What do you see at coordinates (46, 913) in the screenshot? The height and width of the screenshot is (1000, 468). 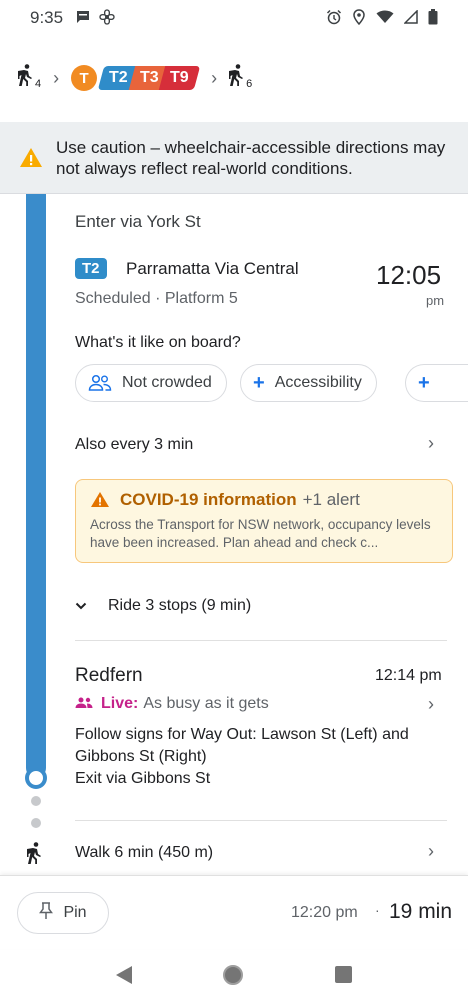 I see `pin-icon` at bounding box center [46, 913].